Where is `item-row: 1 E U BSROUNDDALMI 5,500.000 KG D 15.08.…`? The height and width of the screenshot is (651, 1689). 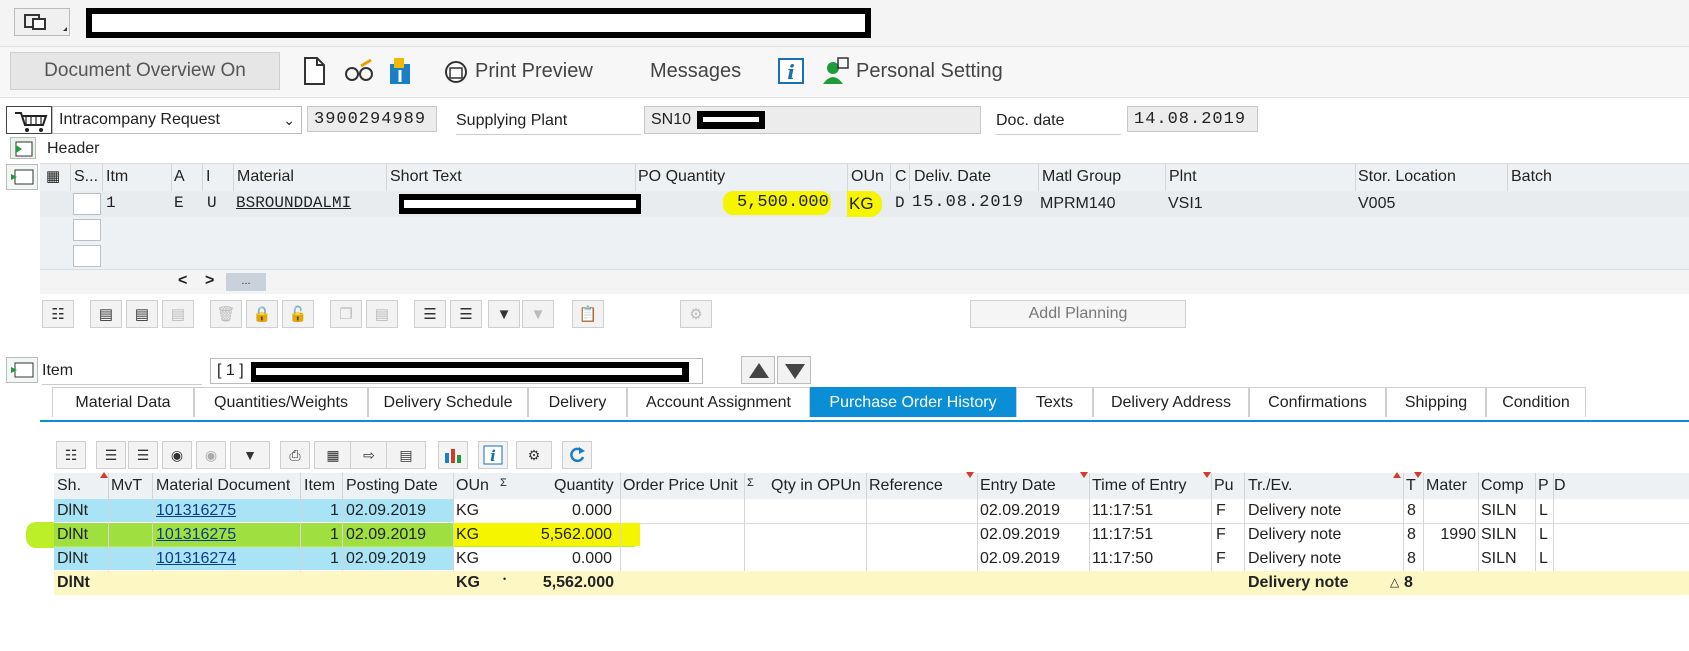
item-row: 1 E U BSROUNDDALMI 5,500.000 KG D 15.08.… is located at coordinates (864, 204).